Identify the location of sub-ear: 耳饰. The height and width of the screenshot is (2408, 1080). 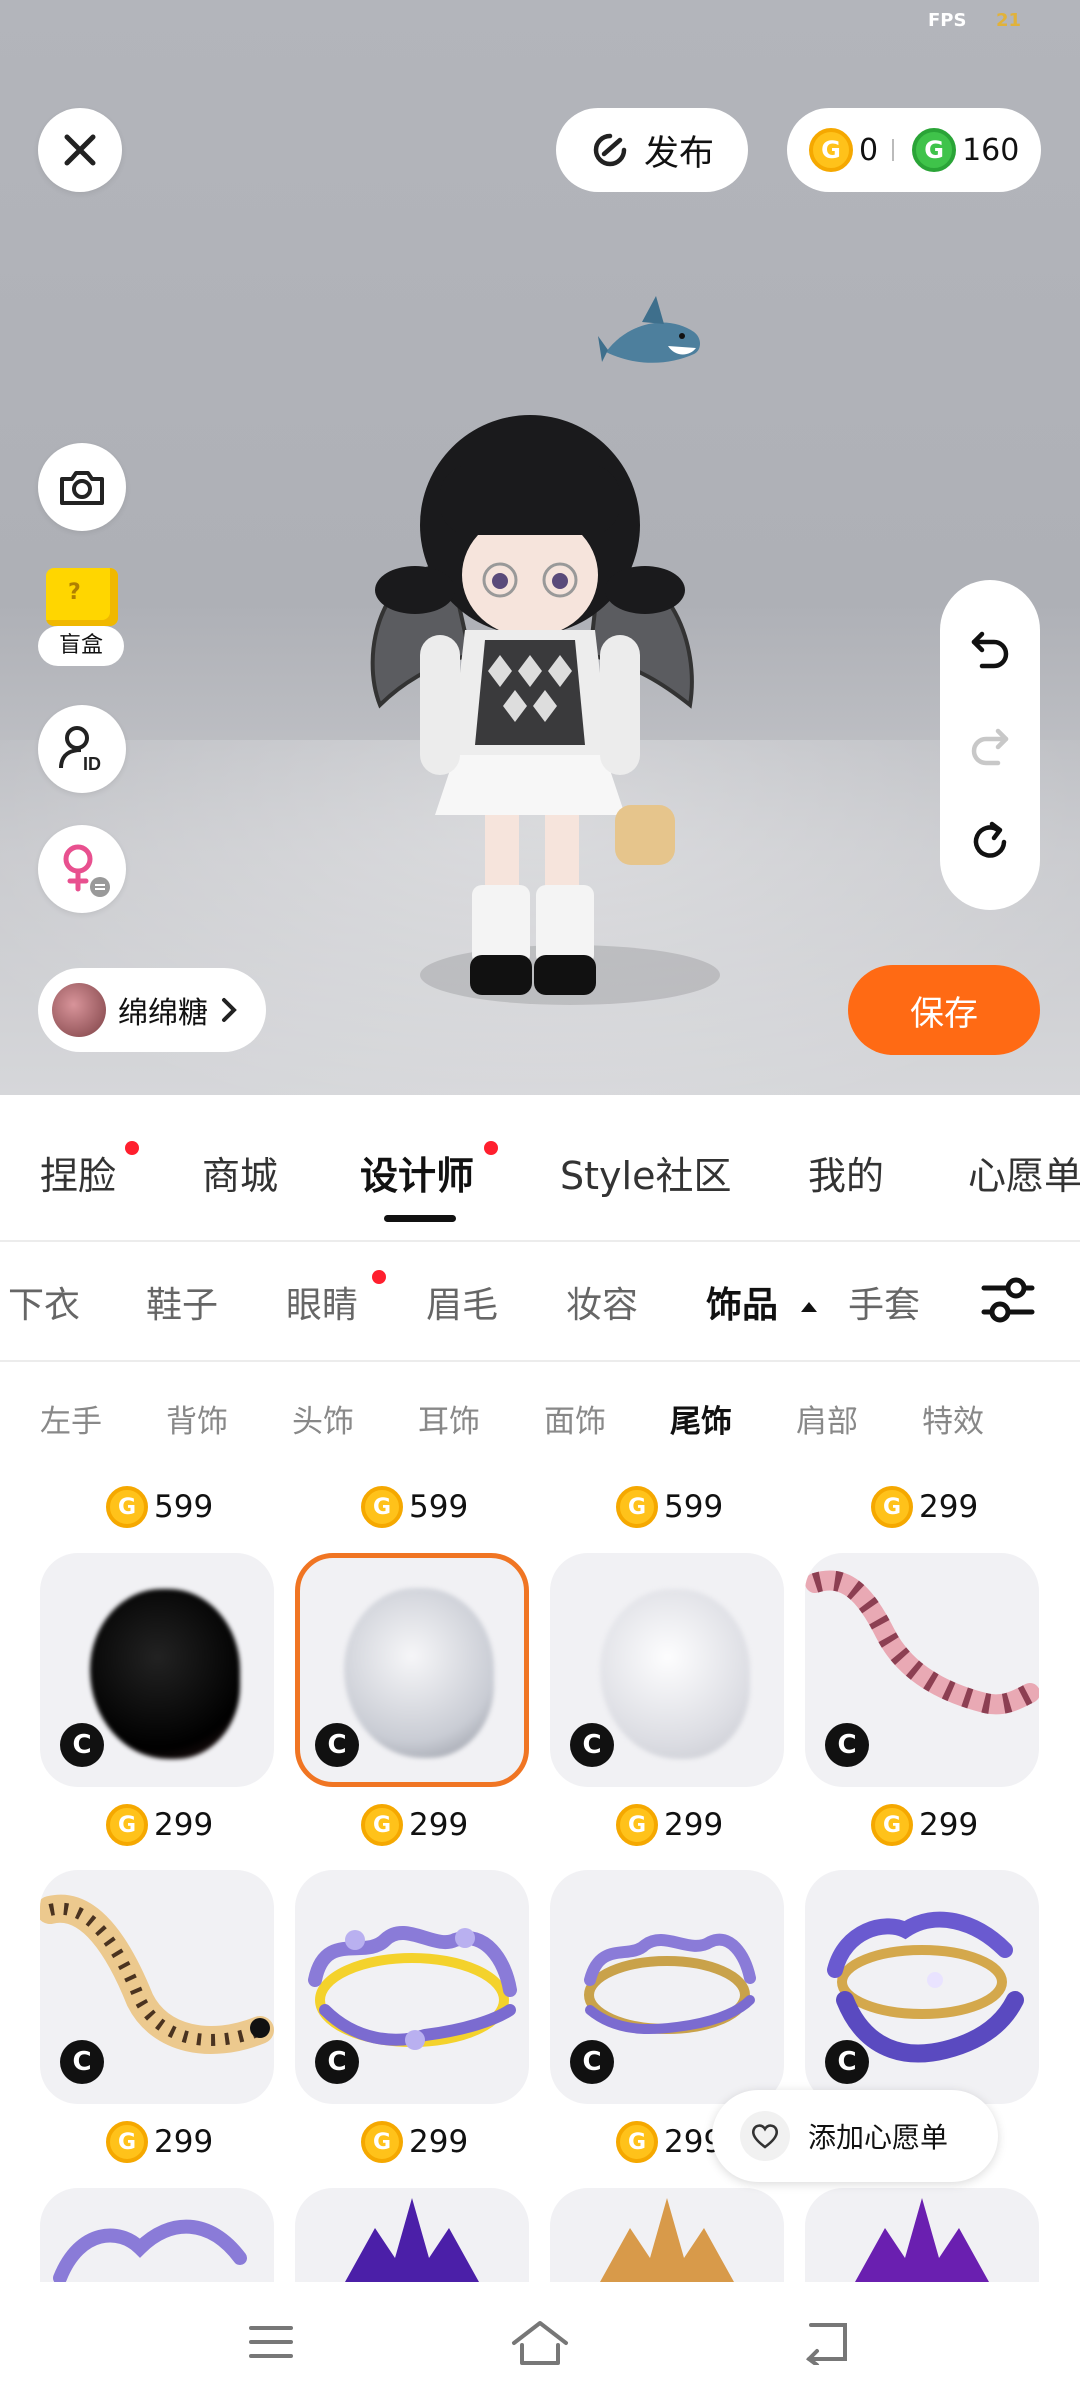
(449, 1418).